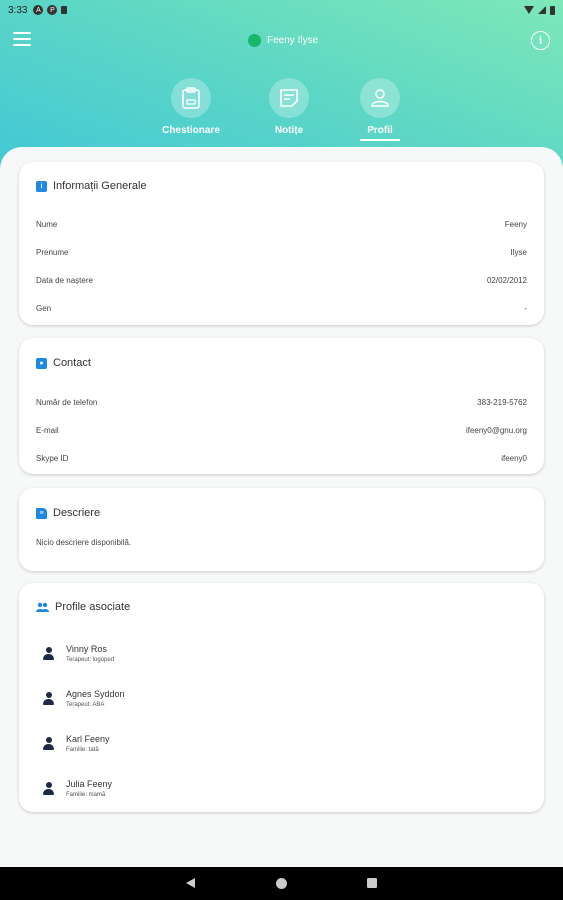 Image resolution: width=563 pixels, height=900 pixels. What do you see at coordinates (281, 252) in the screenshot?
I see `info-row: Prenume Ilyse` at bounding box center [281, 252].